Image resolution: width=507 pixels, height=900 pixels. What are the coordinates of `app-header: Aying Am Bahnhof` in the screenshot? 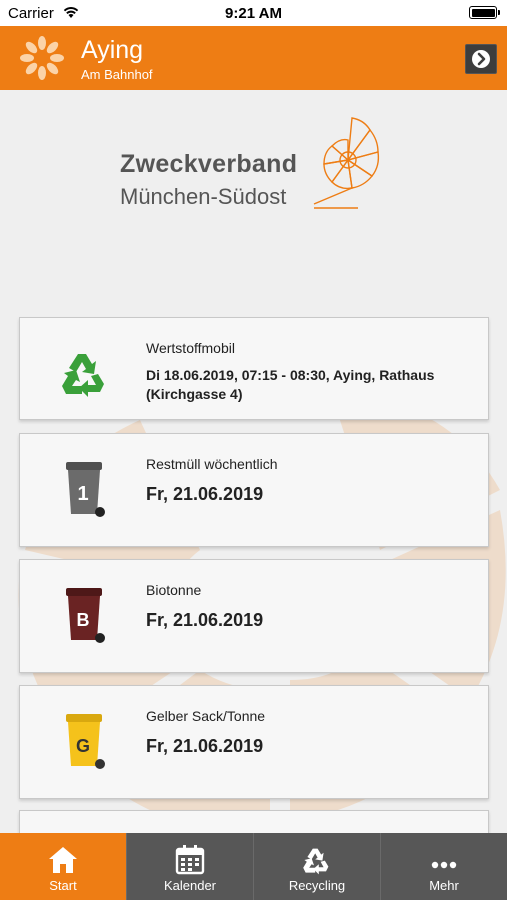 It's located at (253, 58).